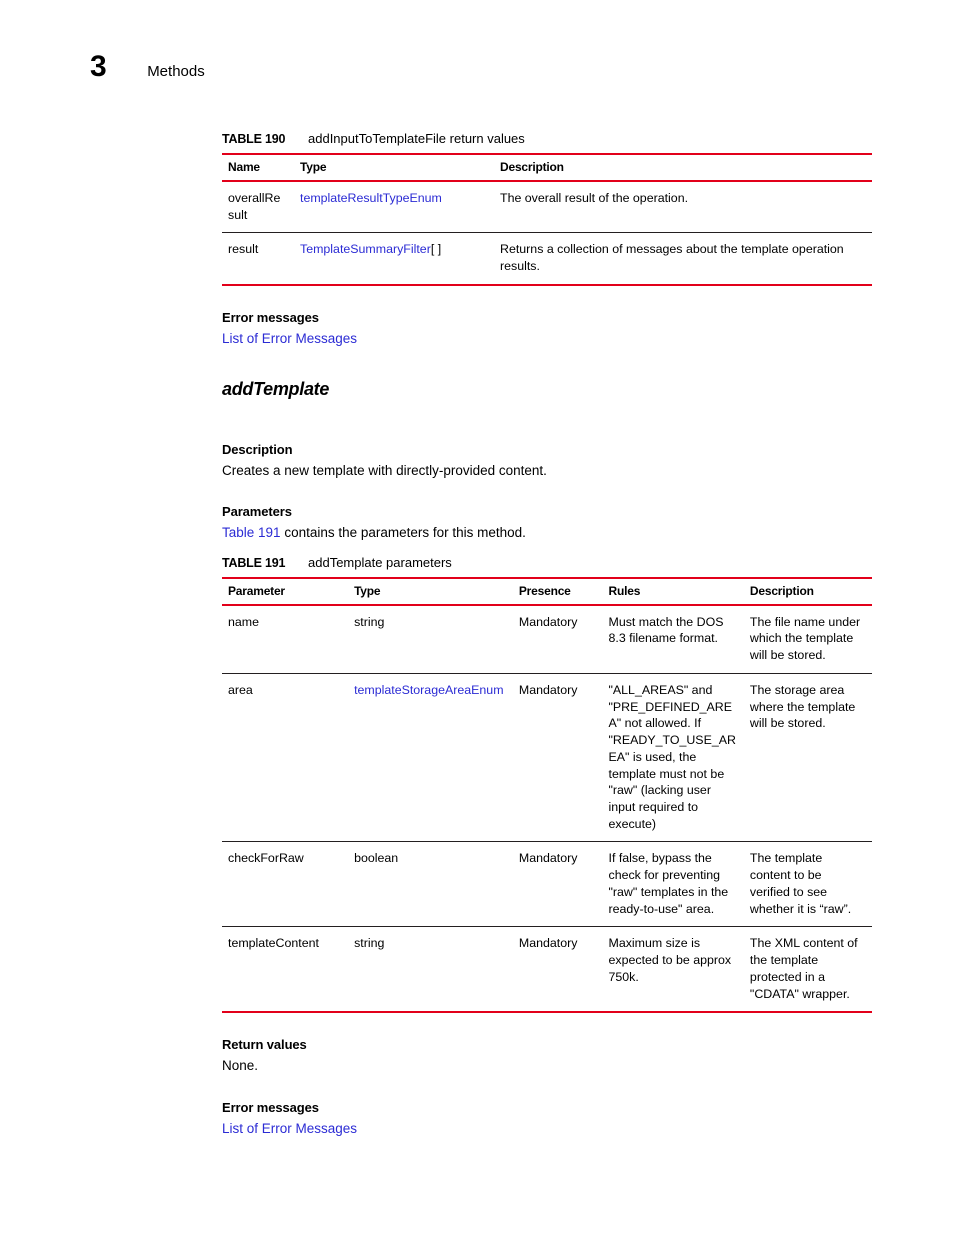 This screenshot has height=1235, width=954. Describe the element at coordinates (380, 562) in the screenshot. I see `table-191-caption-text: addTemplate parameters` at that location.